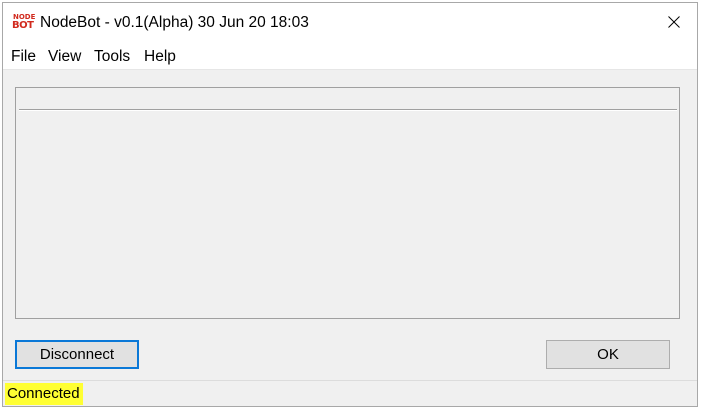  What do you see at coordinates (350, 393) in the screenshot?
I see `status-bar: Connected` at bounding box center [350, 393].